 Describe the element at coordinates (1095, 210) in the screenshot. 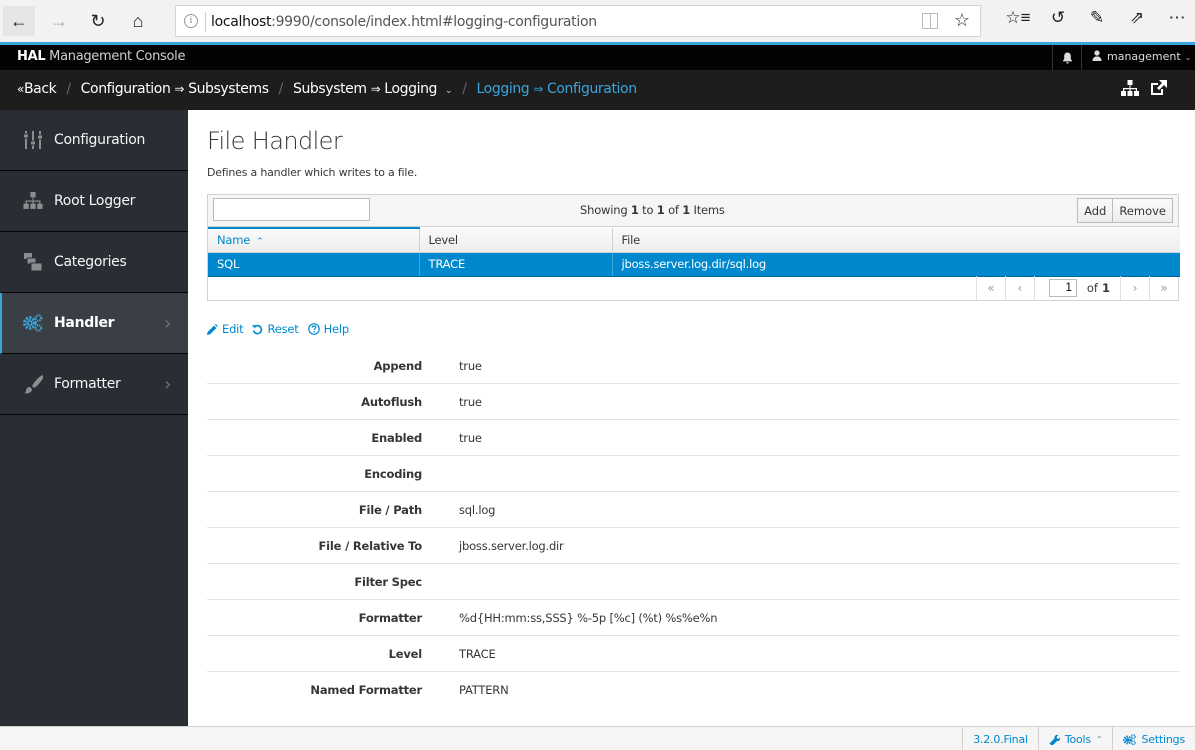

I see `add-button: Add` at that location.